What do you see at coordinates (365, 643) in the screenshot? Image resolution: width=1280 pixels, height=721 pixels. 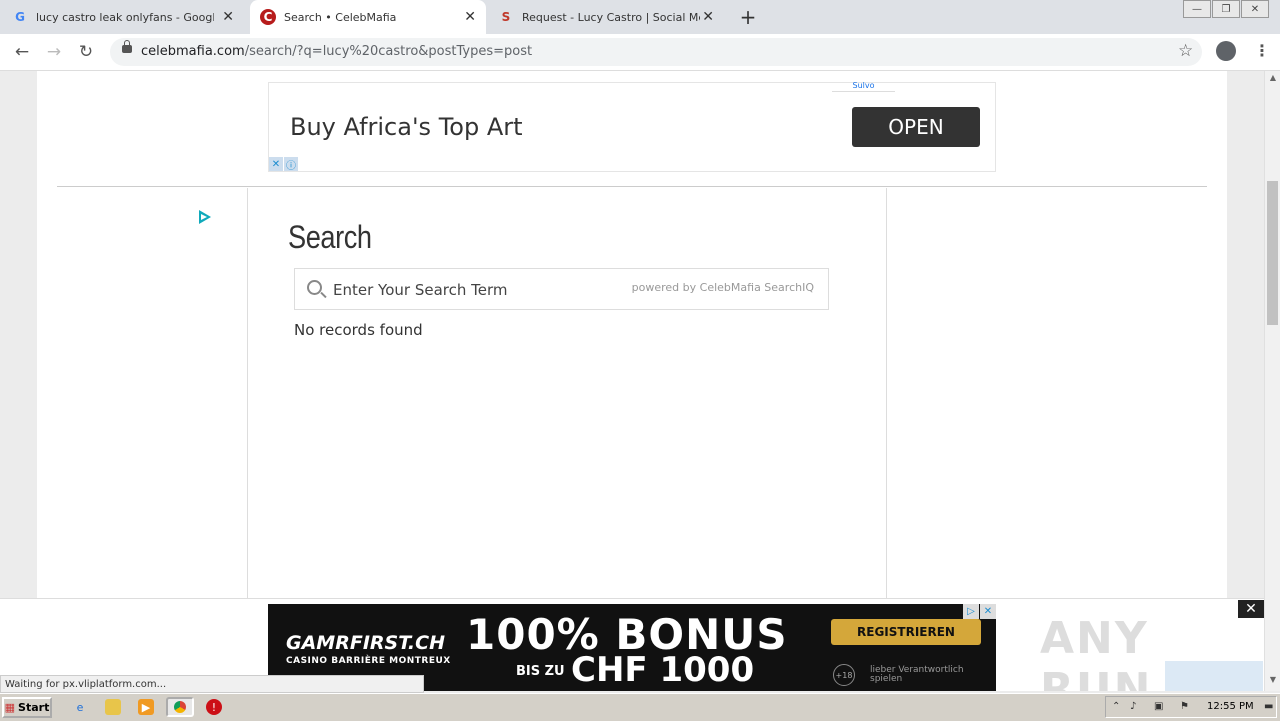 I see `ad-brand: GAMRFIRST.CH` at bounding box center [365, 643].